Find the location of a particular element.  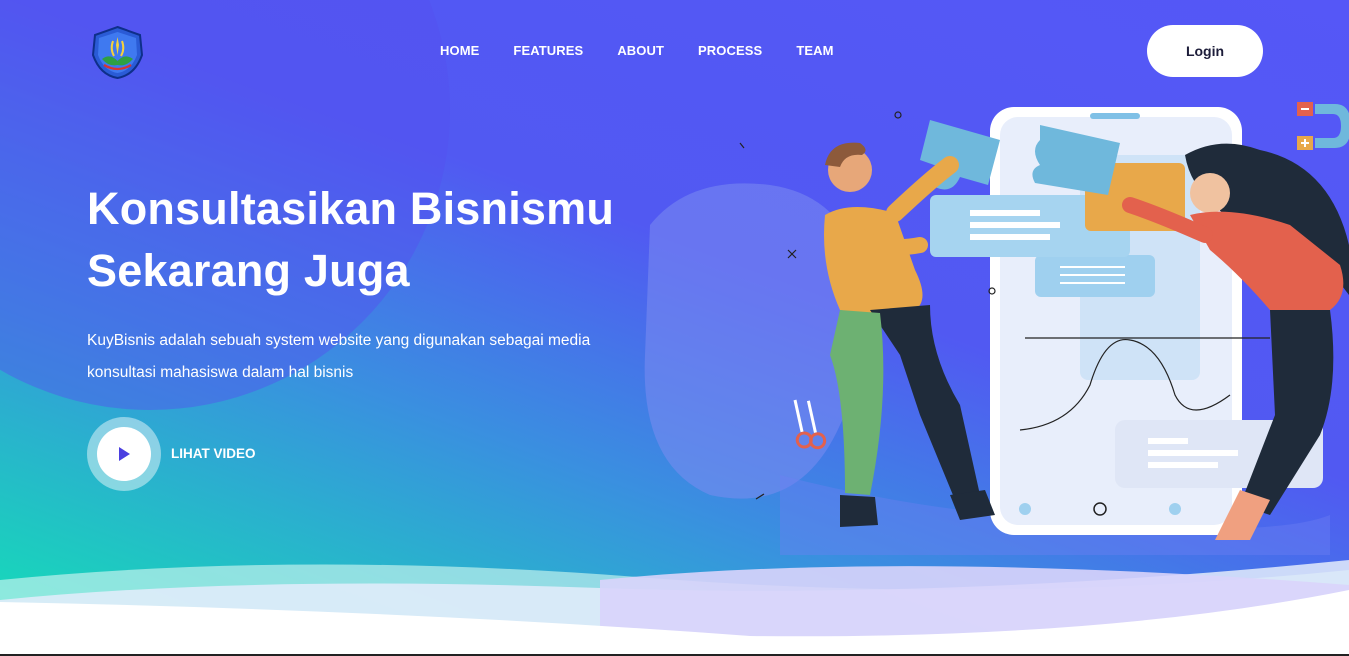

nav-item-team: TEAM is located at coordinates (814, 50).